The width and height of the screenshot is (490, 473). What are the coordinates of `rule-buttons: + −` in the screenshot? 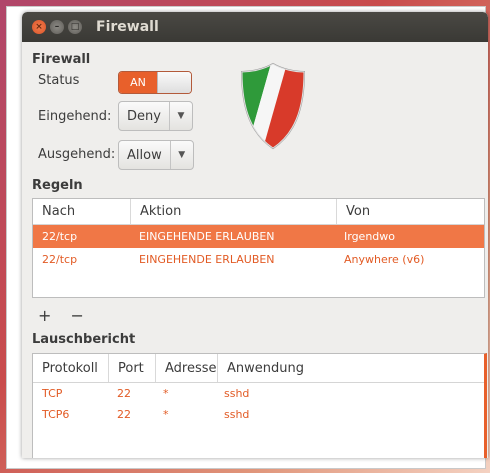 It's located at (68, 315).